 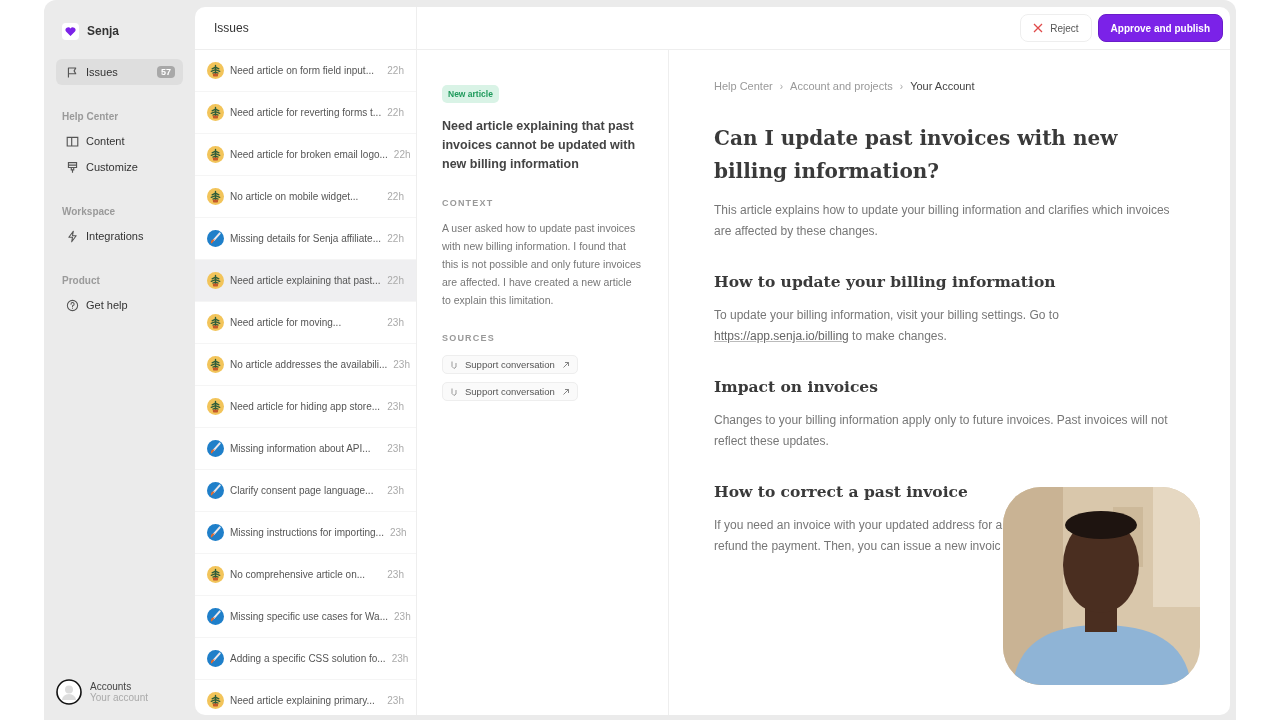 I want to click on issue-row: Missing instructions for importing... 23h, so click(x=305, y=533).